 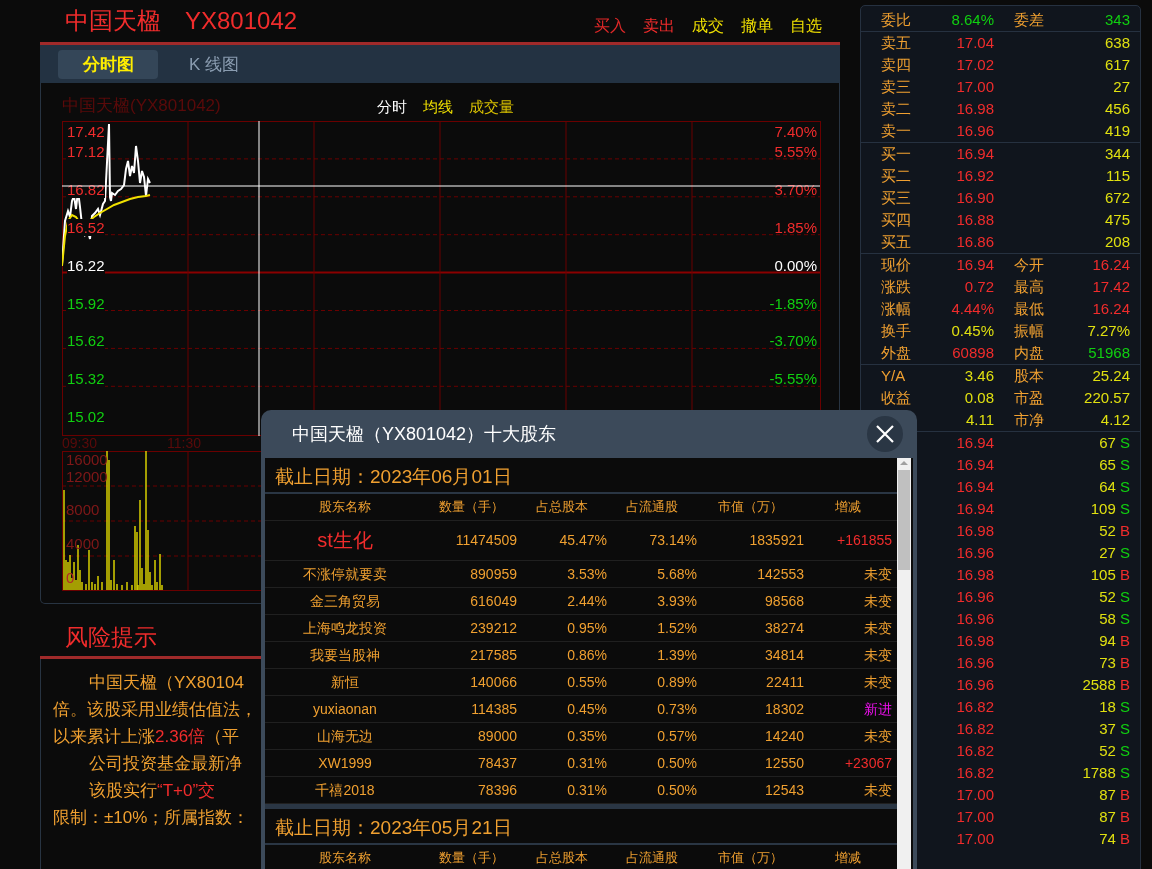 What do you see at coordinates (784, 763) in the screenshot?
I see `table-cell-text: 12550` at bounding box center [784, 763].